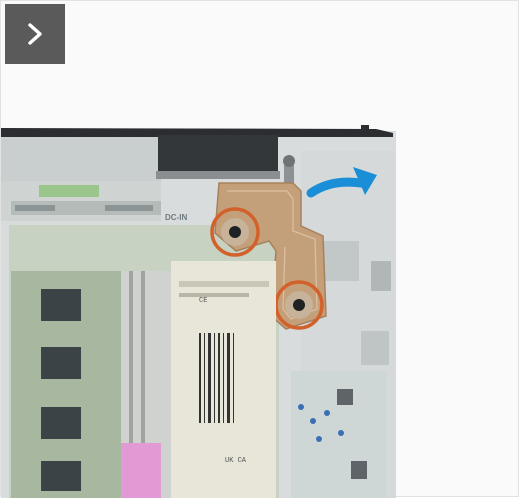 Image resolution: width=519 pixels, height=498 pixels. What do you see at coordinates (218, 156) in the screenshot?
I see `hinge-cover` at bounding box center [218, 156].